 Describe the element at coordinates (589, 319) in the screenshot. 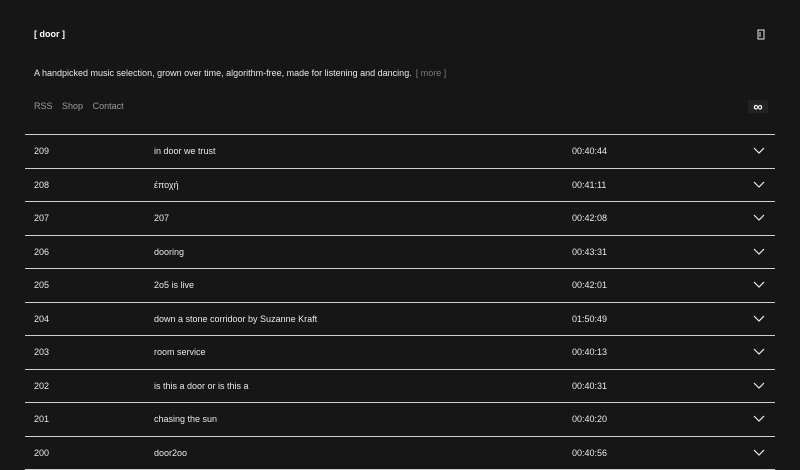

I see `episode-duration: 01:50:49` at that location.